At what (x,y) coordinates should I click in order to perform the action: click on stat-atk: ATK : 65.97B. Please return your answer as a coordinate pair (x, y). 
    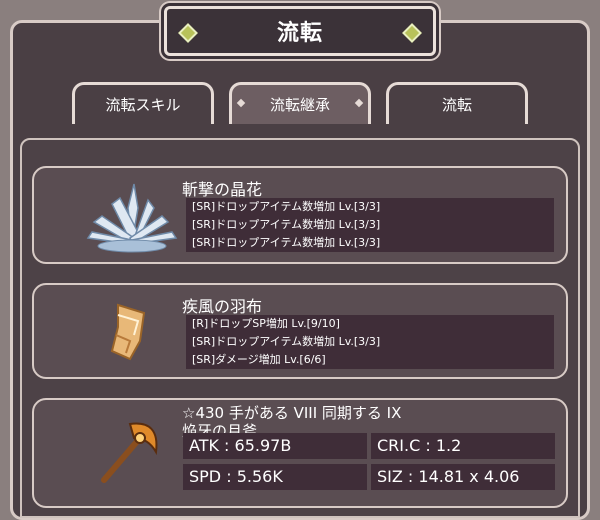
    Looking at the image, I should click on (275, 446).